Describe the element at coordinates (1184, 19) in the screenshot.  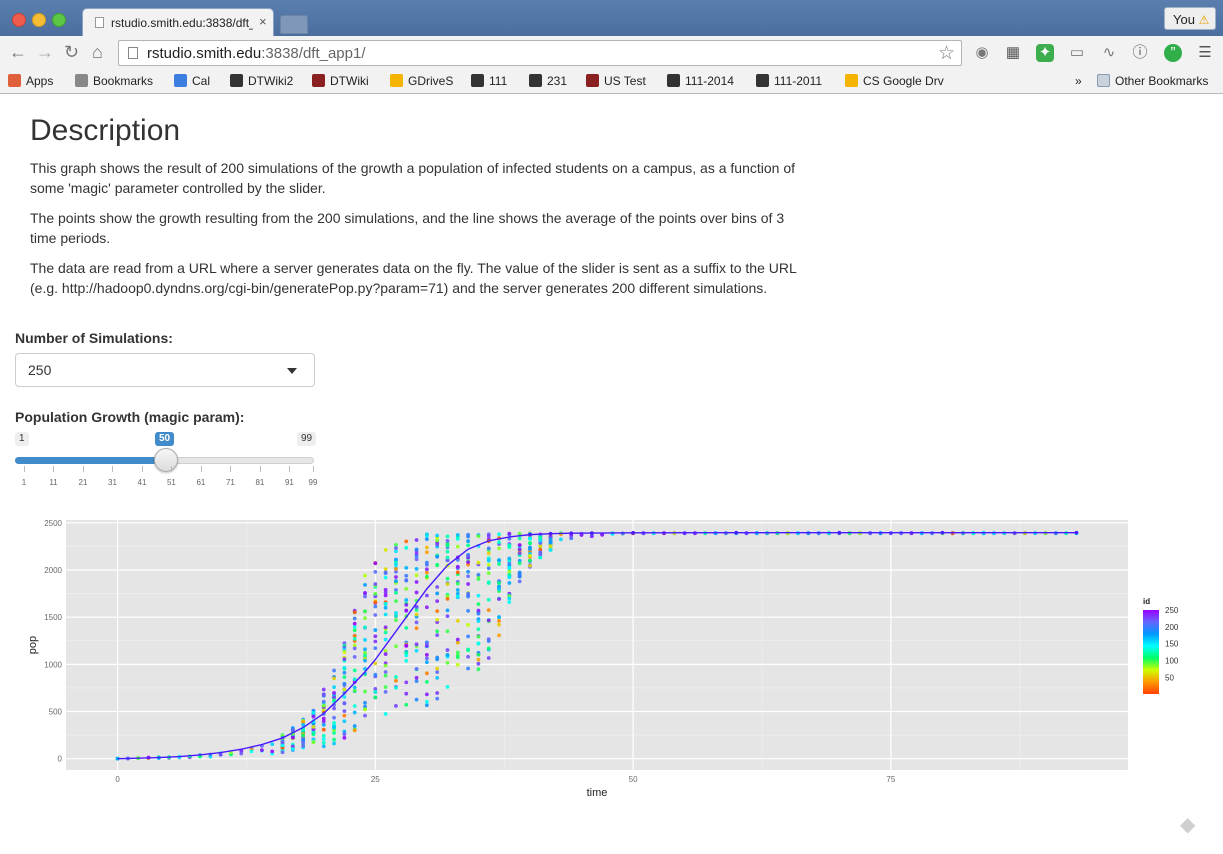
I see `profile-label: You` at that location.